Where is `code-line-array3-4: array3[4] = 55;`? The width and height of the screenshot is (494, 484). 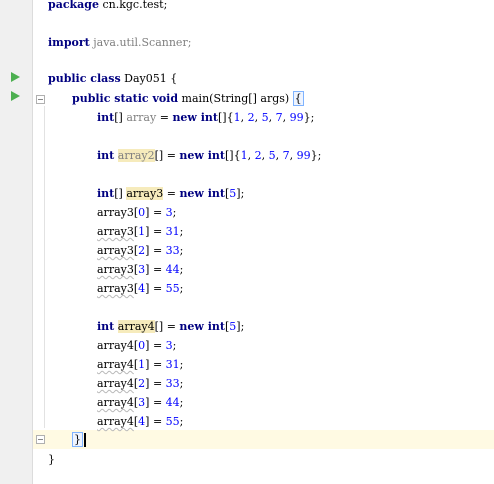 code-line-array3-4: array3[4] = 55; is located at coordinates (140, 288).